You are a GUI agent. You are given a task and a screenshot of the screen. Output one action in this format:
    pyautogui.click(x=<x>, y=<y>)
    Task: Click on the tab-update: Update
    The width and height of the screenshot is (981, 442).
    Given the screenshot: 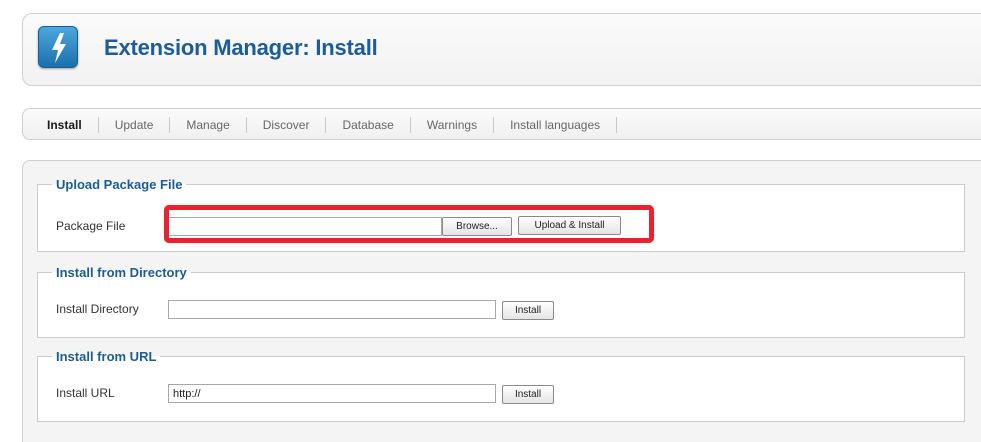 What is the action you would take?
    pyautogui.click(x=135, y=125)
    